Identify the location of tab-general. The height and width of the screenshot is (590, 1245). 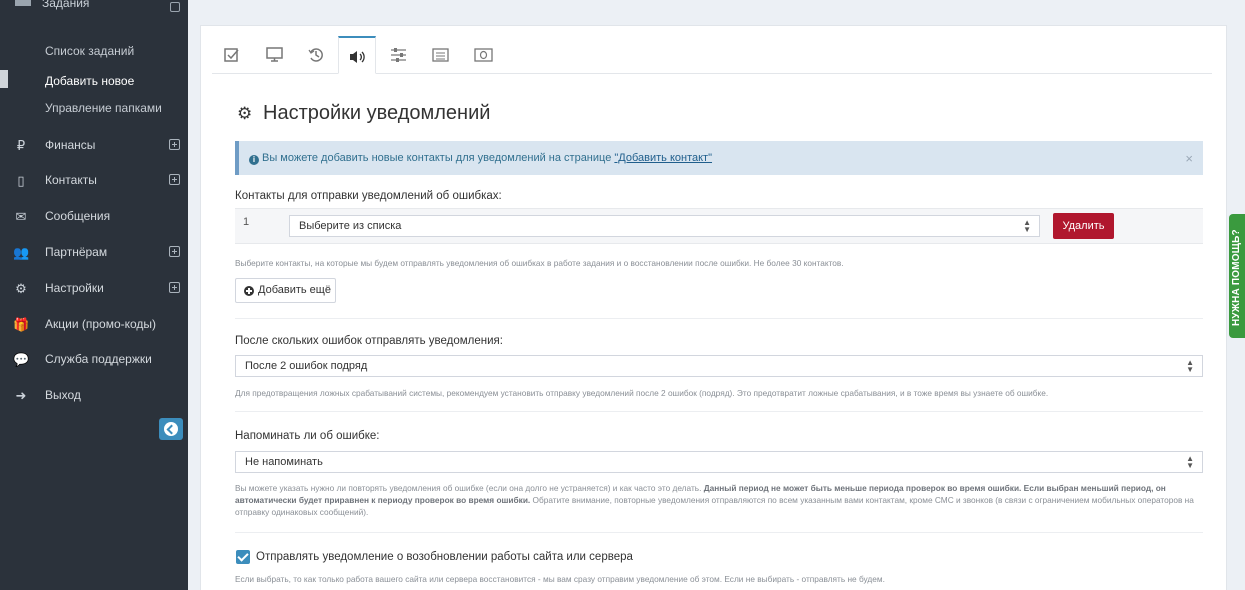
(233, 55).